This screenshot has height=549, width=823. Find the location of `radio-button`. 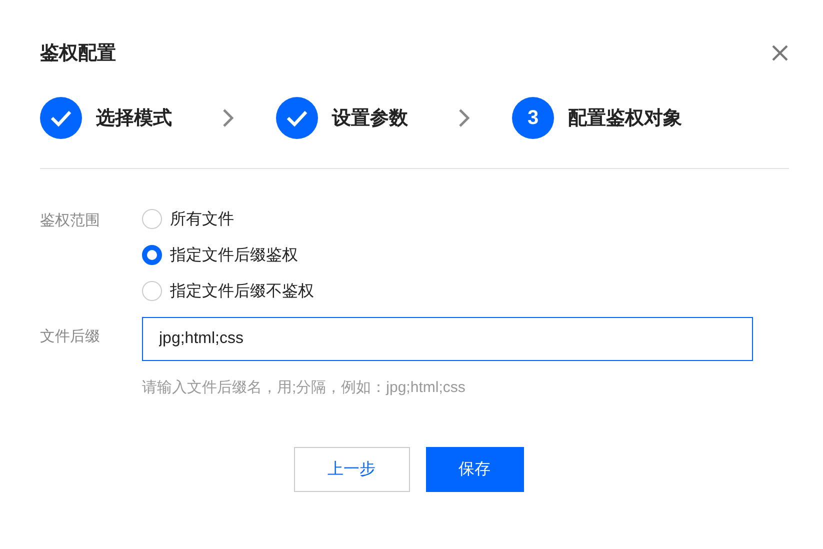

radio-button is located at coordinates (152, 255).